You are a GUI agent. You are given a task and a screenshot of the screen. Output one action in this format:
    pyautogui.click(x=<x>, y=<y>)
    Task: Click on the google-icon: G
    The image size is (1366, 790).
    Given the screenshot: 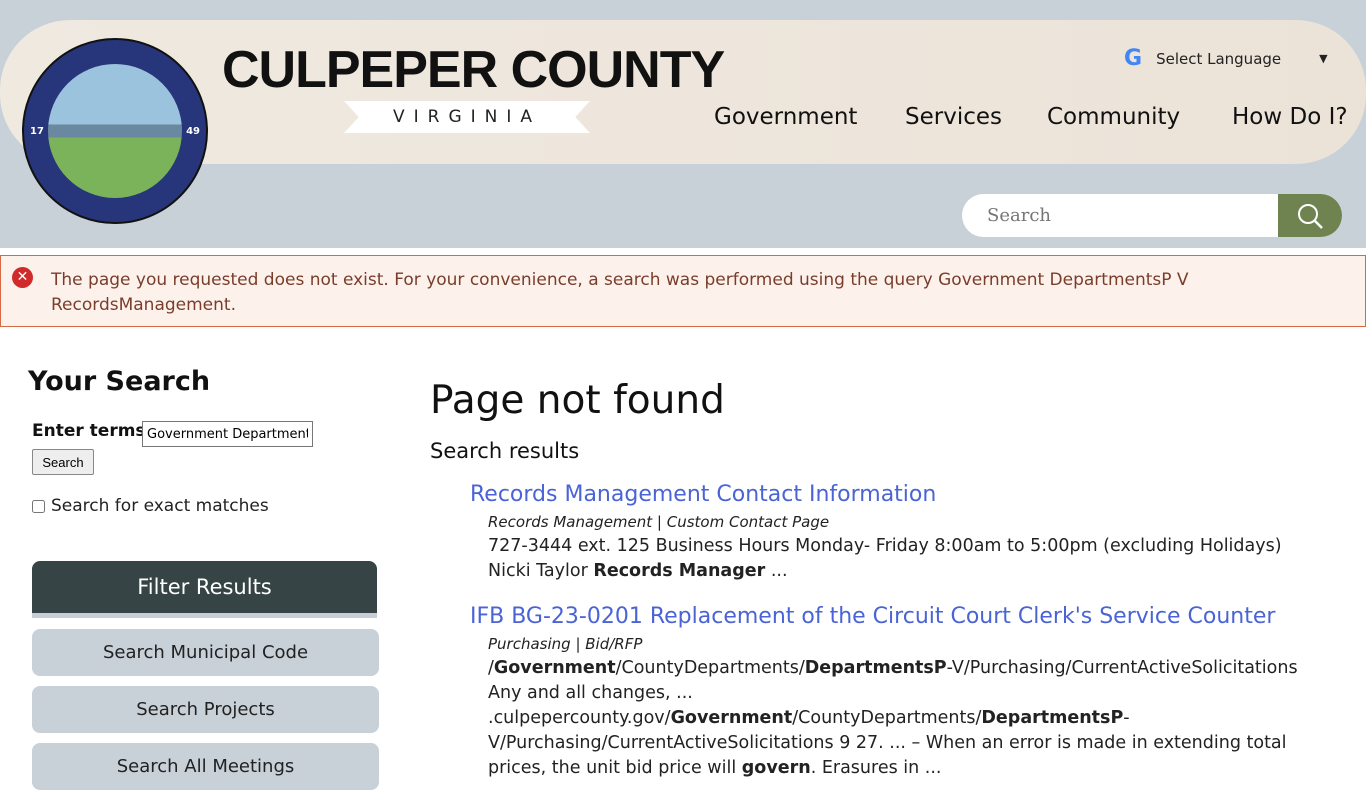 What is the action you would take?
    pyautogui.click(x=1133, y=58)
    